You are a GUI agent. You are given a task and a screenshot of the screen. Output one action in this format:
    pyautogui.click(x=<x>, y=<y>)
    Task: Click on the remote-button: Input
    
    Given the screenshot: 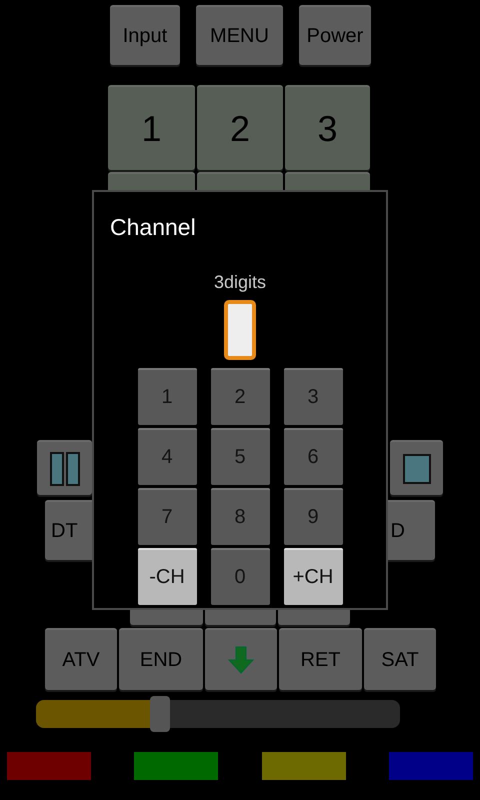 What is the action you would take?
    pyautogui.click(x=145, y=35)
    